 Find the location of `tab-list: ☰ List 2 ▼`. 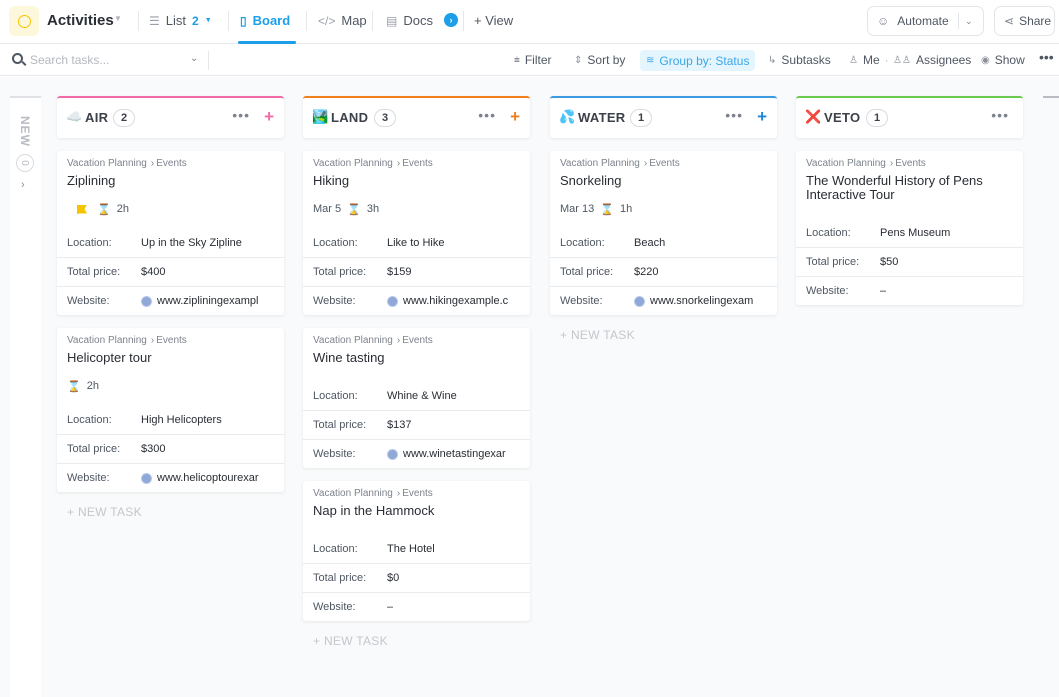

tab-list: ☰ List 2 ▼ is located at coordinates (180, 20).